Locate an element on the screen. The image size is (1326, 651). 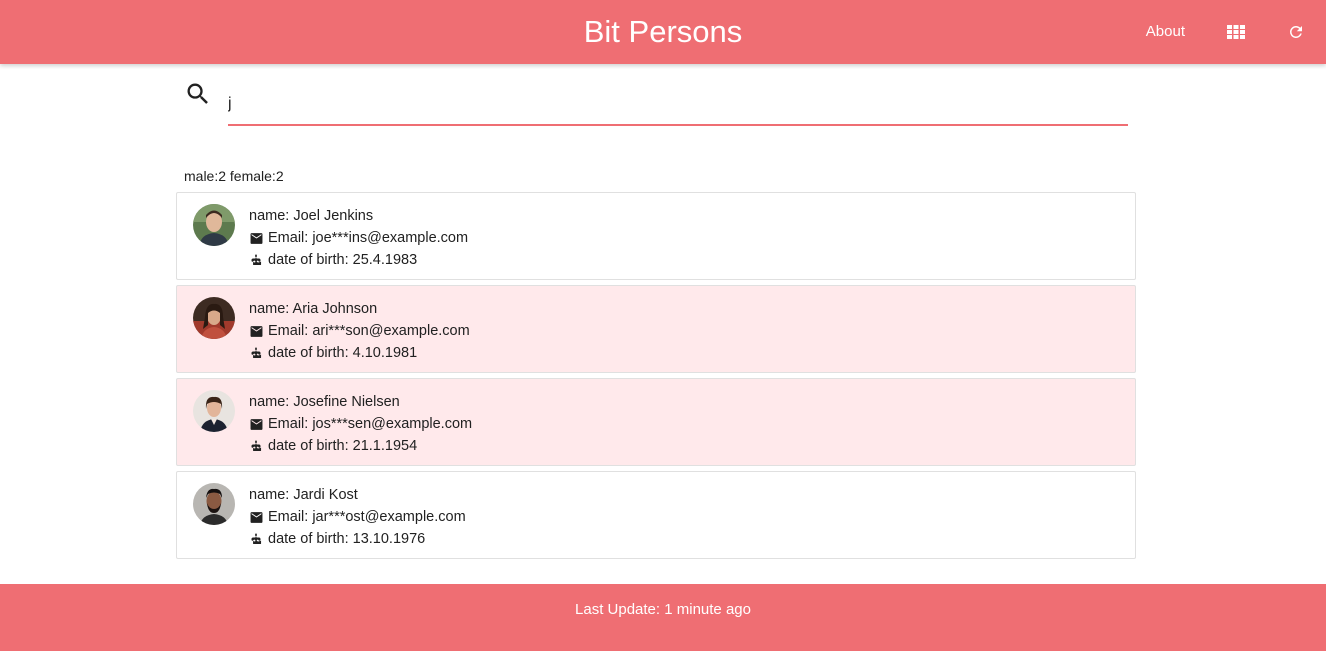
person-email: Email: jar***ost@example.com is located at coordinates (367, 517).